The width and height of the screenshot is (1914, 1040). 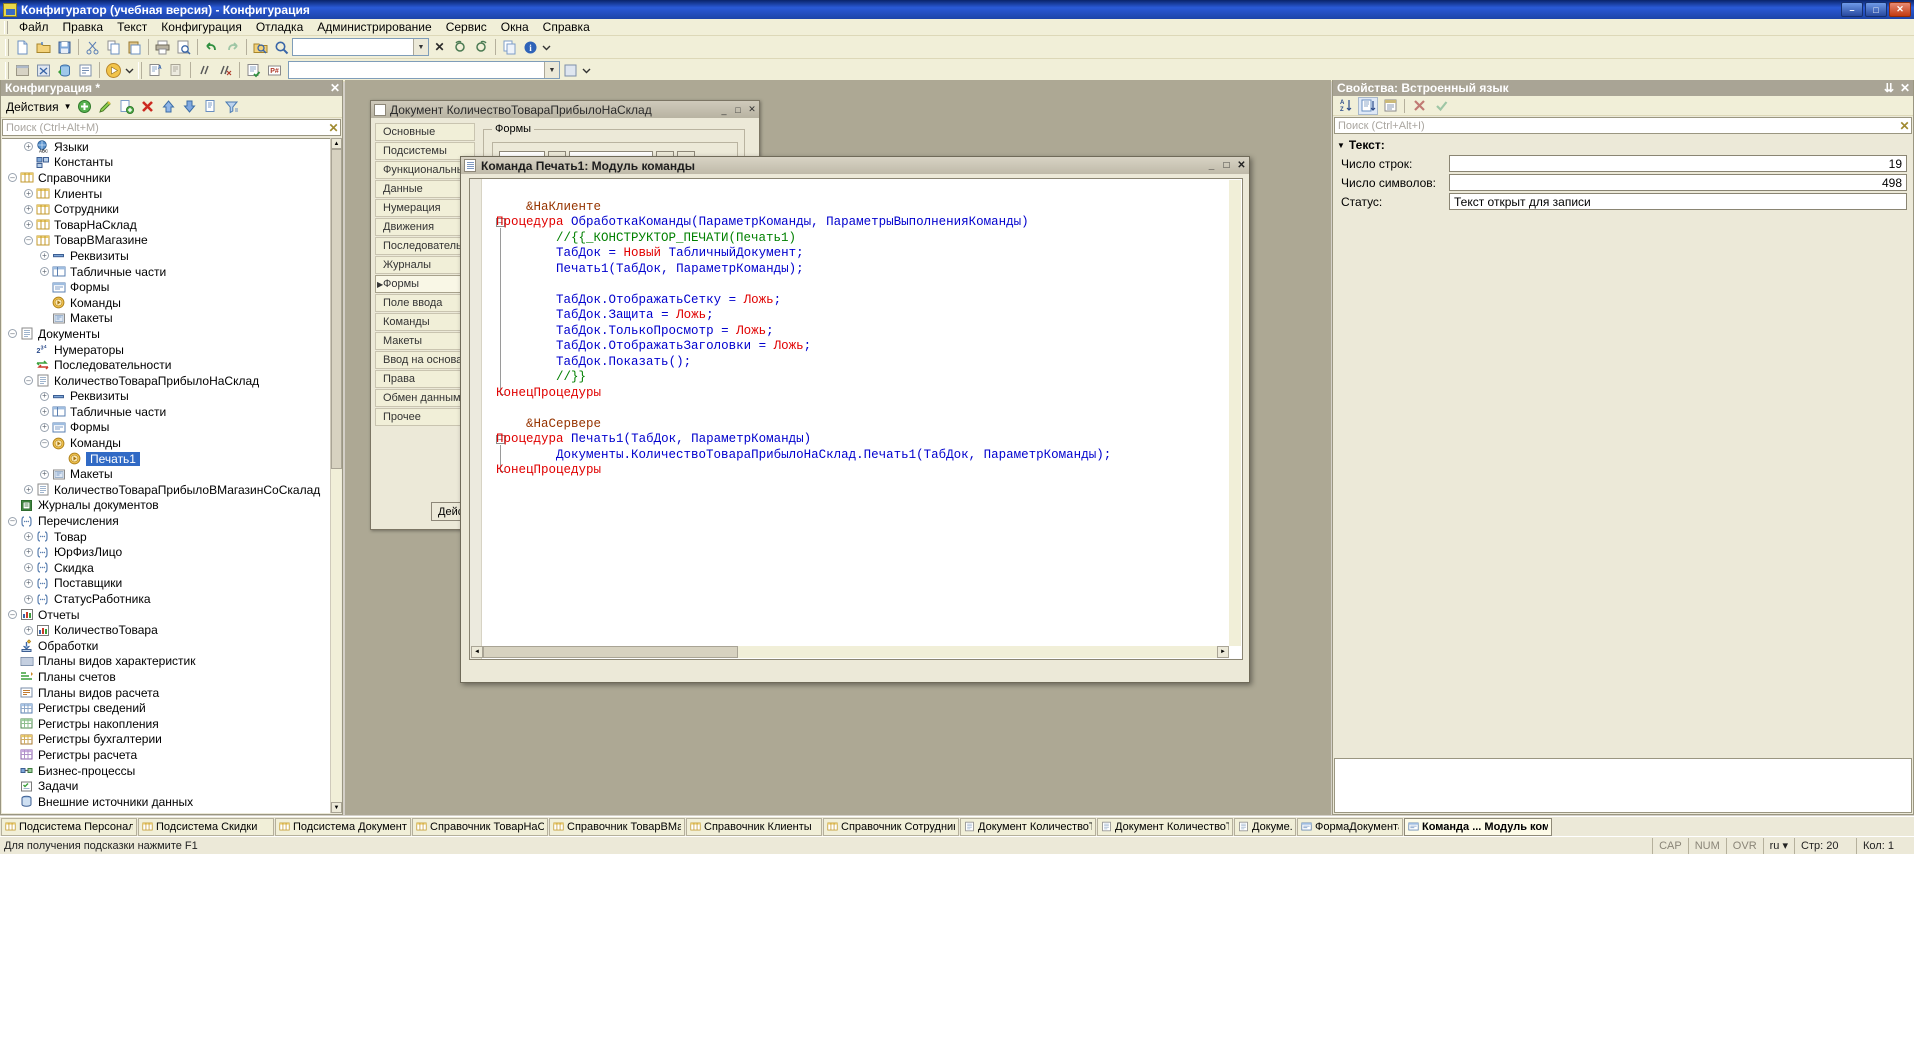 I want to click on tree-node: + КоличествоТовара, so click(x=167, y=630).